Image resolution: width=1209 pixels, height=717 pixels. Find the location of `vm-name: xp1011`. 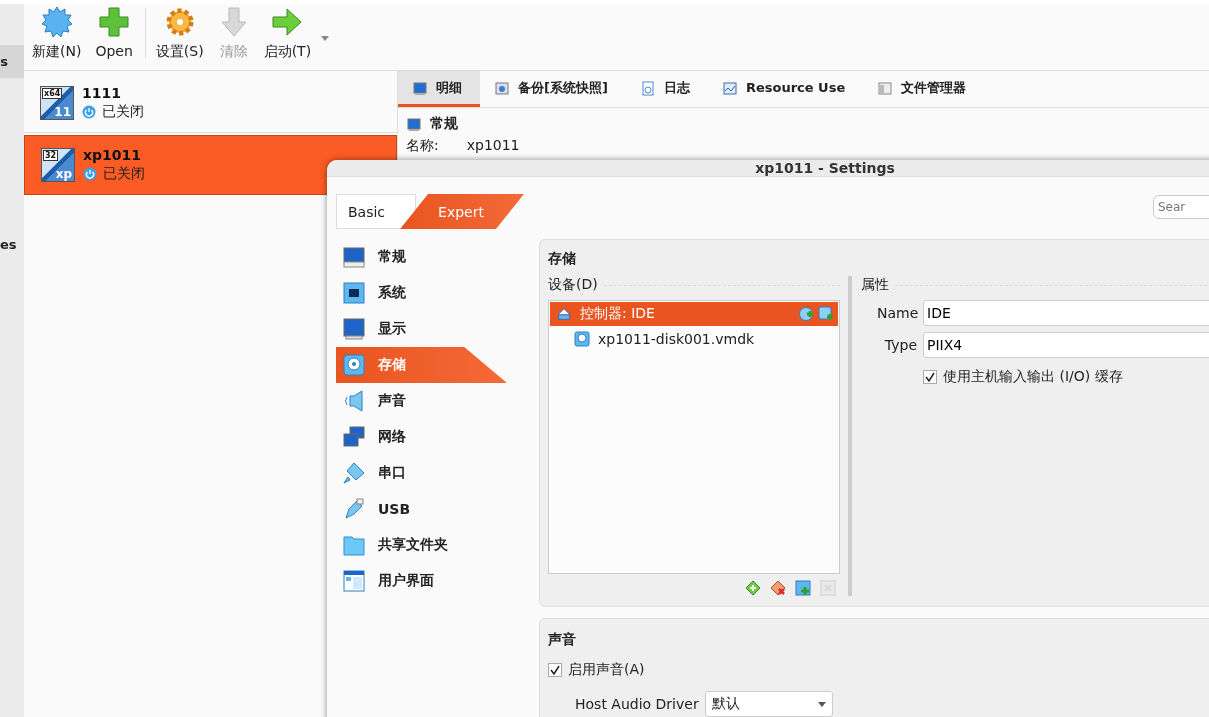

vm-name: xp1011 is located at coordinates (113, 155).